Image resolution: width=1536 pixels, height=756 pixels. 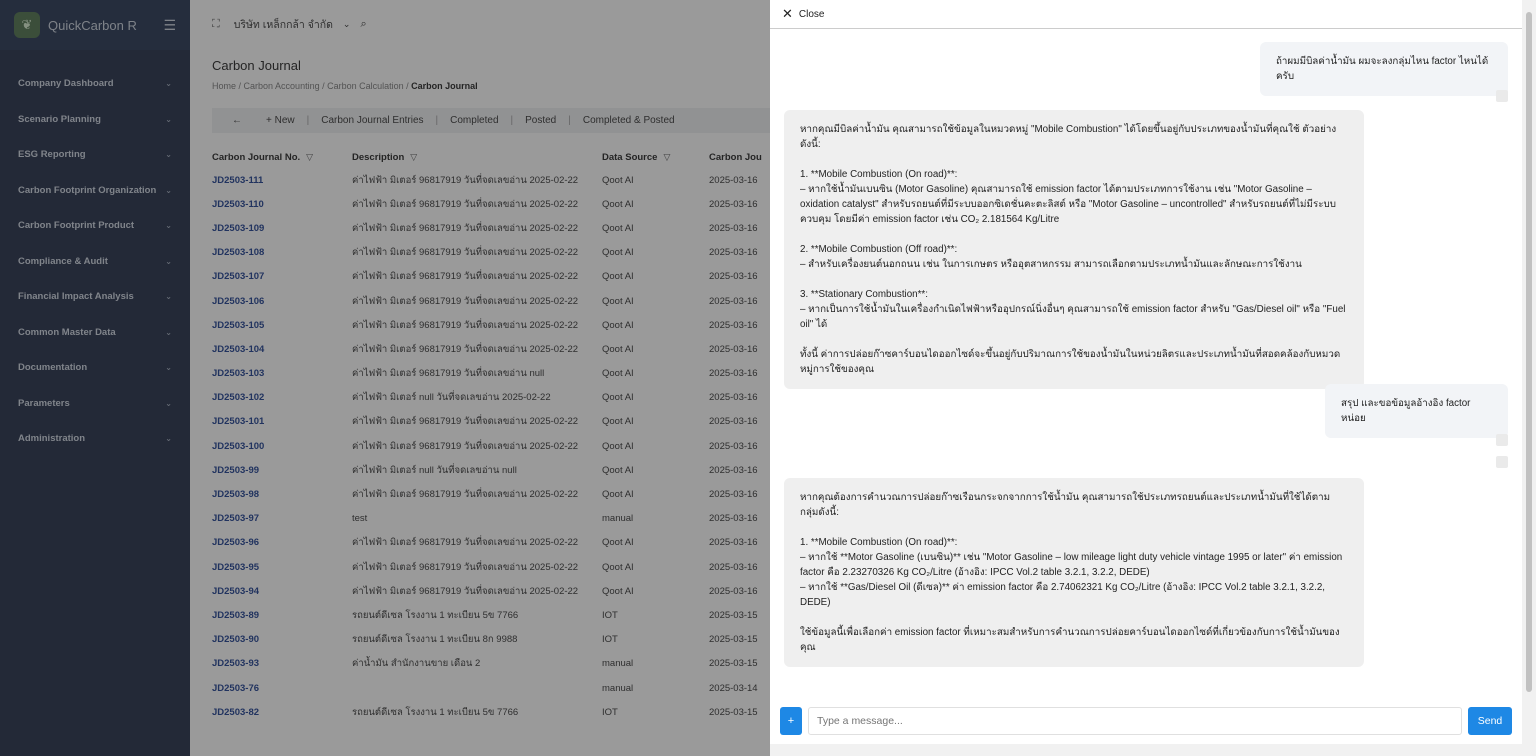 I want to click on vertical-scrollbar, so click(x=1529, y=378).